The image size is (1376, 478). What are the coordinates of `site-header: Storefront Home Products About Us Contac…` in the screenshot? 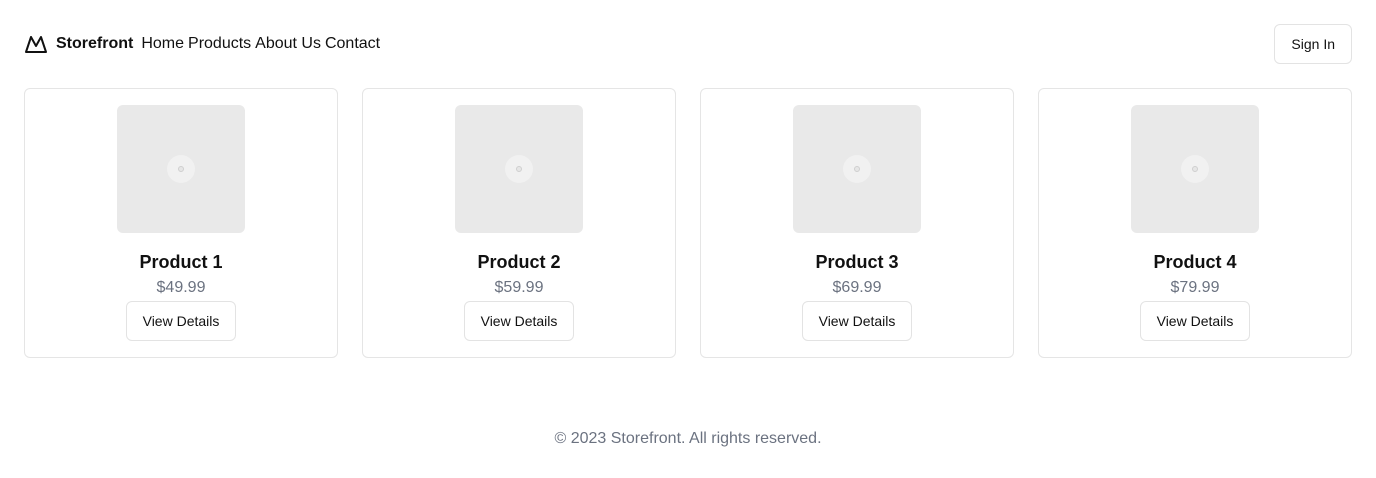 It's located at (688, 44).